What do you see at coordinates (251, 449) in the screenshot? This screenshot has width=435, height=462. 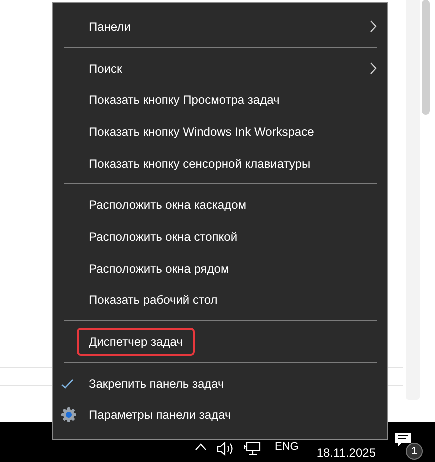 I see `network-icon` at bounding box center [251, 449].